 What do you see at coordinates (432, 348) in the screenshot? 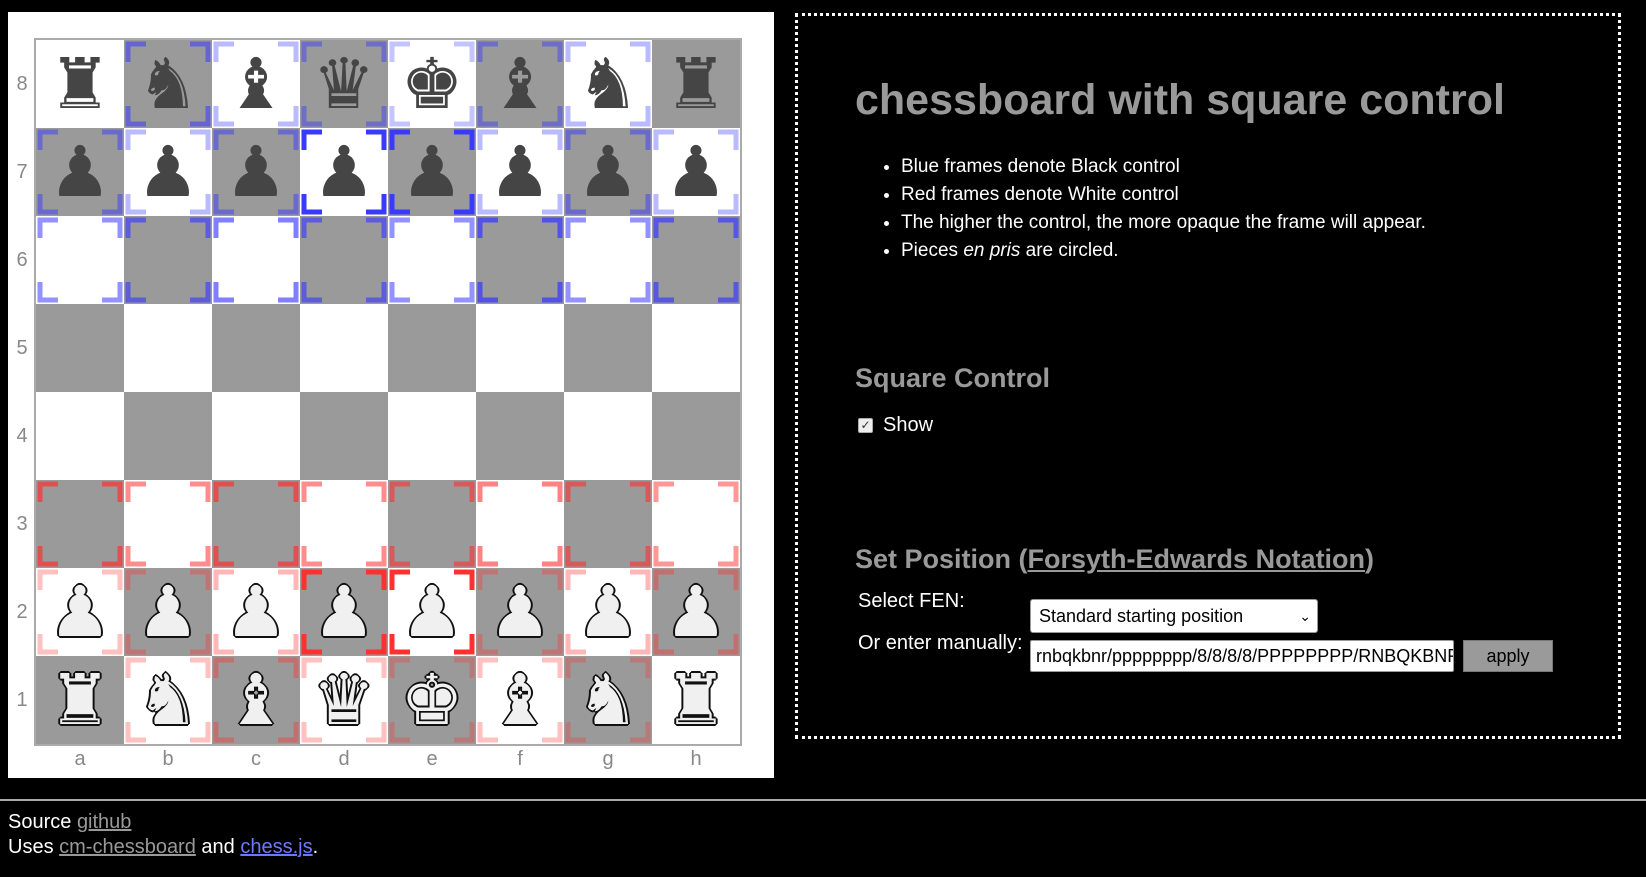
I see `square-e5` at bounding box center [432, 348].